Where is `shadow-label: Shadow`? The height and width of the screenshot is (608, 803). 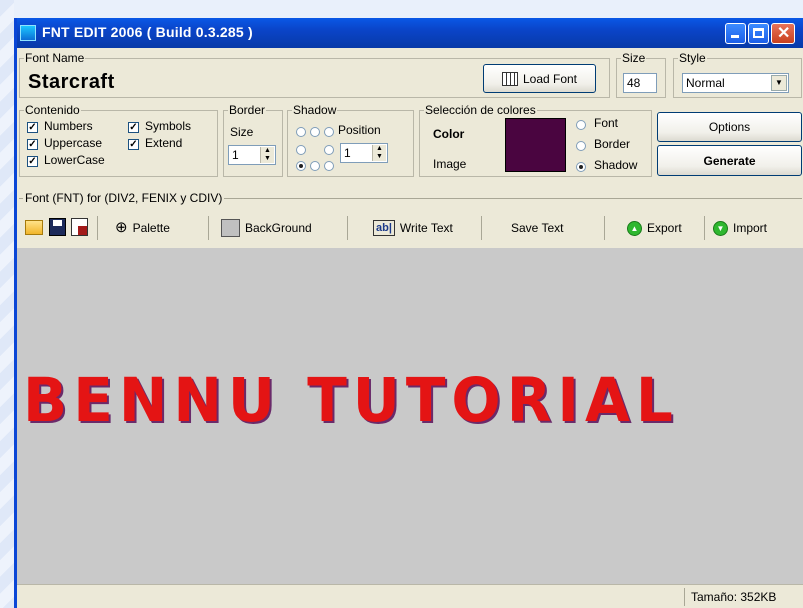
shadow-label: Shadow is located at coordinates (315, 110).